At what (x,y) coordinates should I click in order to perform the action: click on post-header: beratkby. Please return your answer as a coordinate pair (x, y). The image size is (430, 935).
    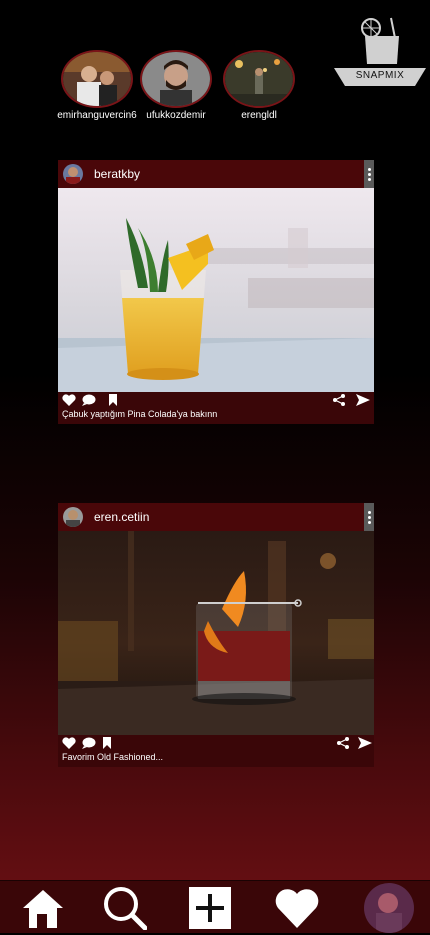
    Looking at the image, I should click on (216, 174).